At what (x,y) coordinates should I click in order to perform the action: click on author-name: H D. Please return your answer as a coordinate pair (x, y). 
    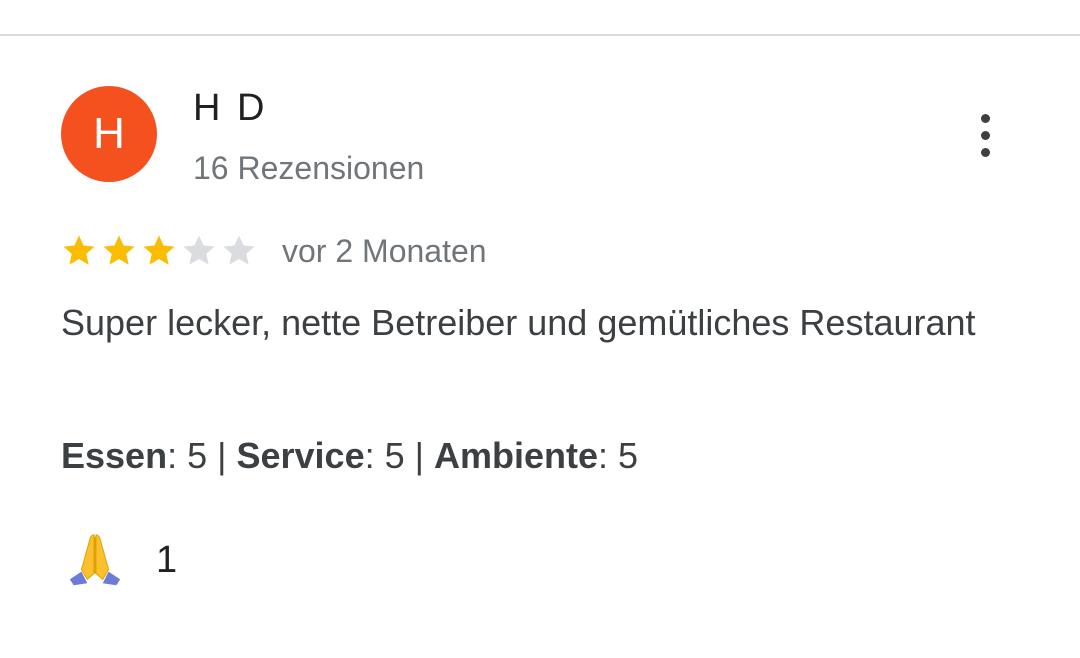
    Looking at the image, I should click on (230, 108).